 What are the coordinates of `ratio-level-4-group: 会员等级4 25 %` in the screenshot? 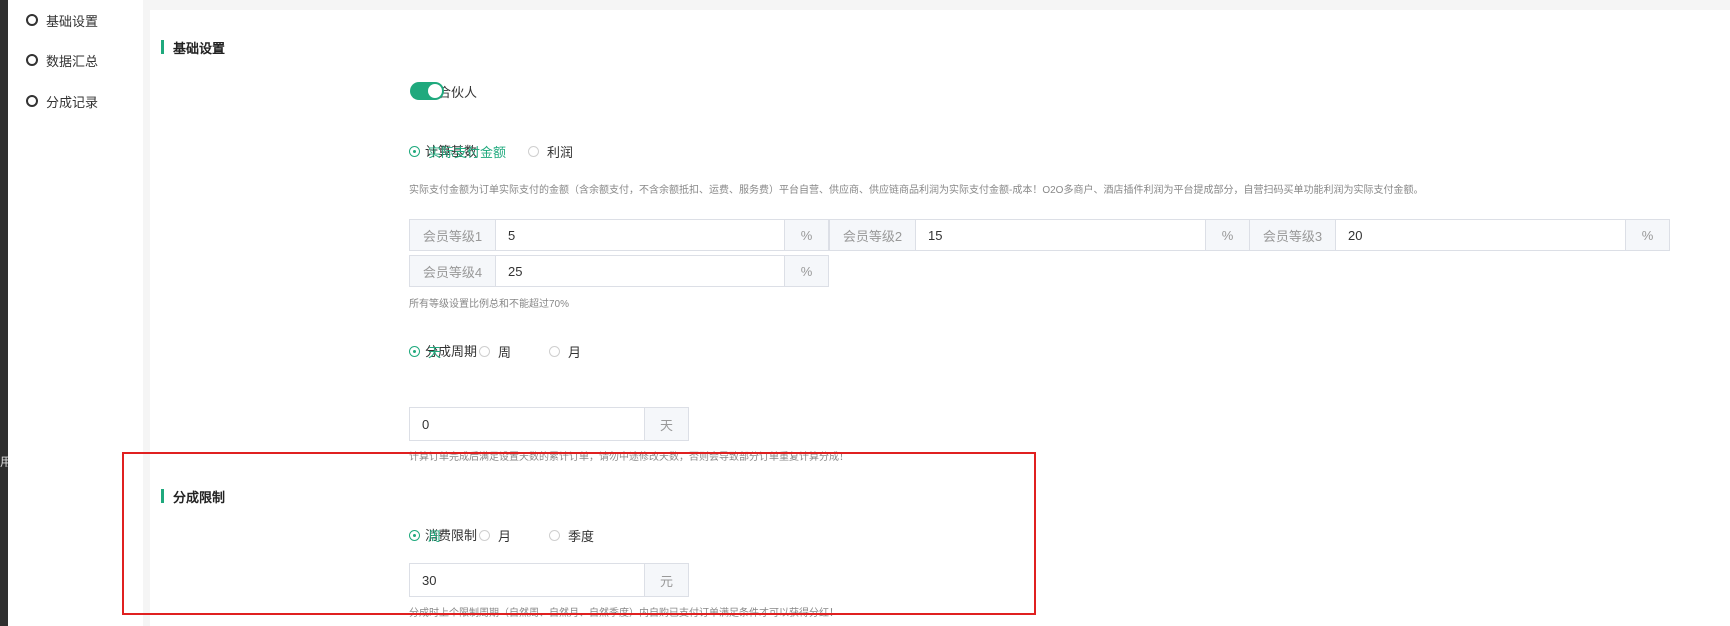 It's located at (619, 271).